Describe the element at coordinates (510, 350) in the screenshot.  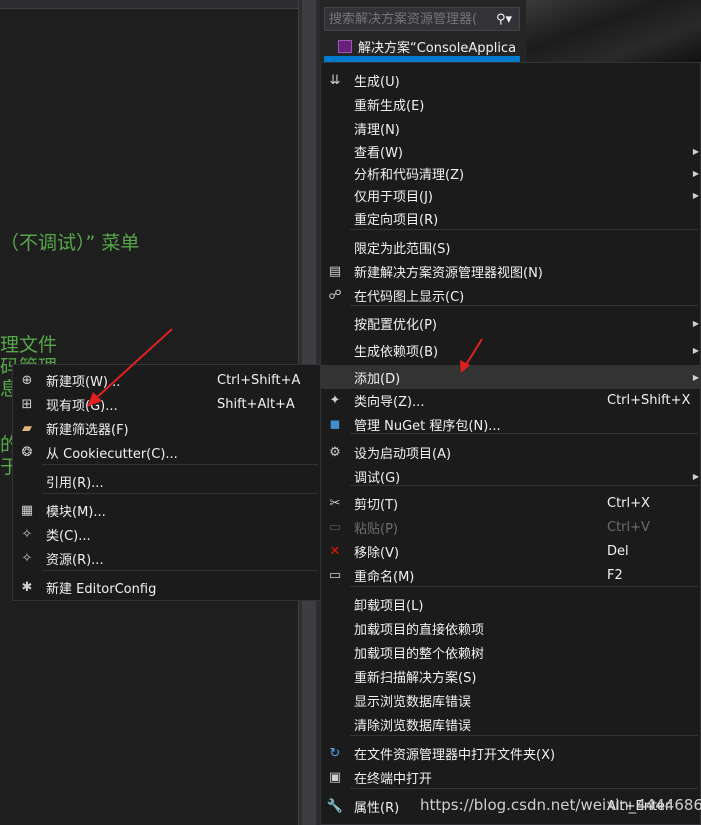
I see `menu-item-12: 生成依赖项(B) ▶` at that location.